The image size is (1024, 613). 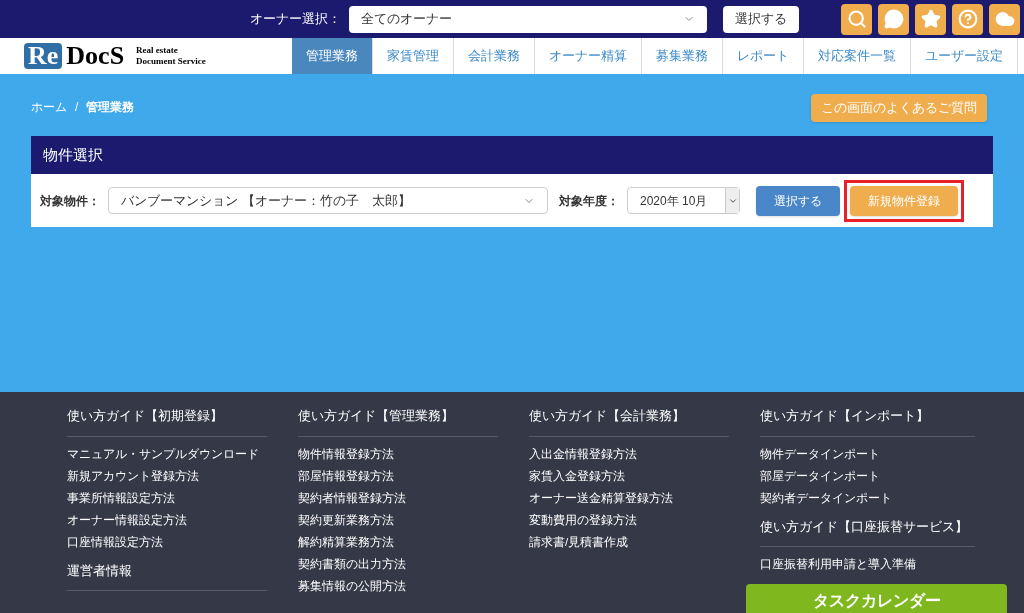 I want to click on star-icon, so click(x=930, y=19).